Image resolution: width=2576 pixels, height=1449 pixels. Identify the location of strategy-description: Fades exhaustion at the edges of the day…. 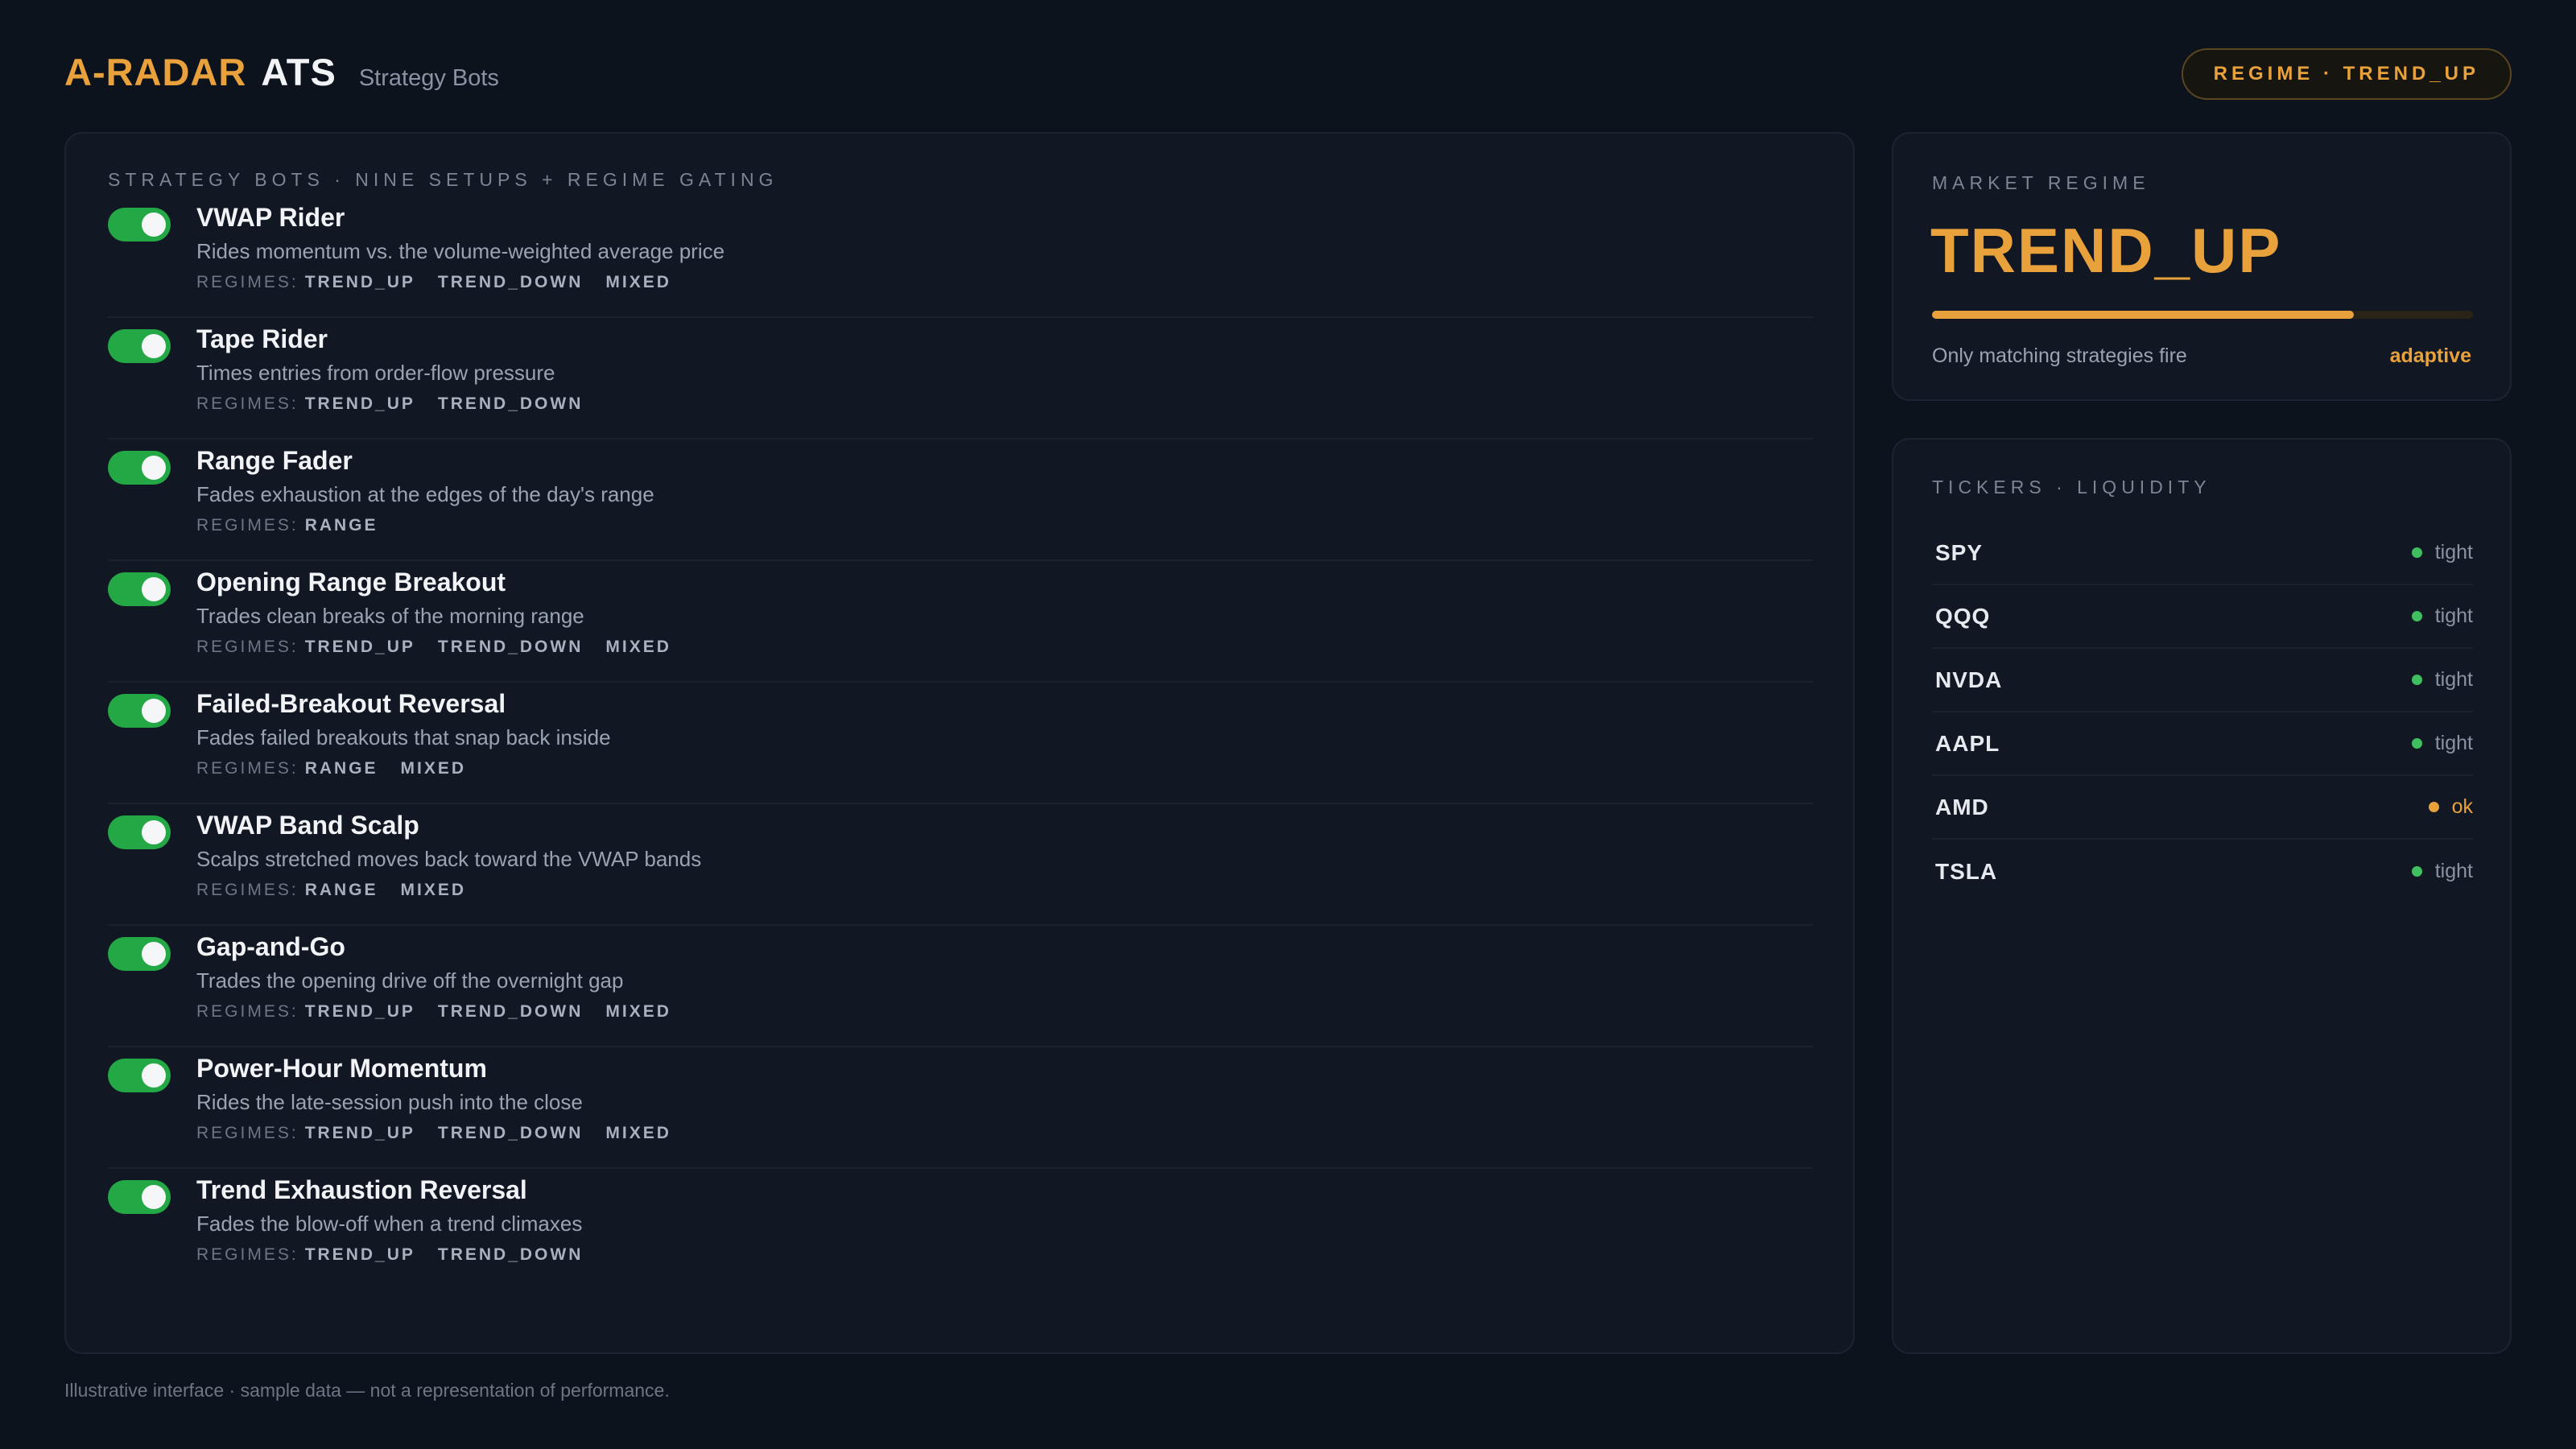
(425, 494).